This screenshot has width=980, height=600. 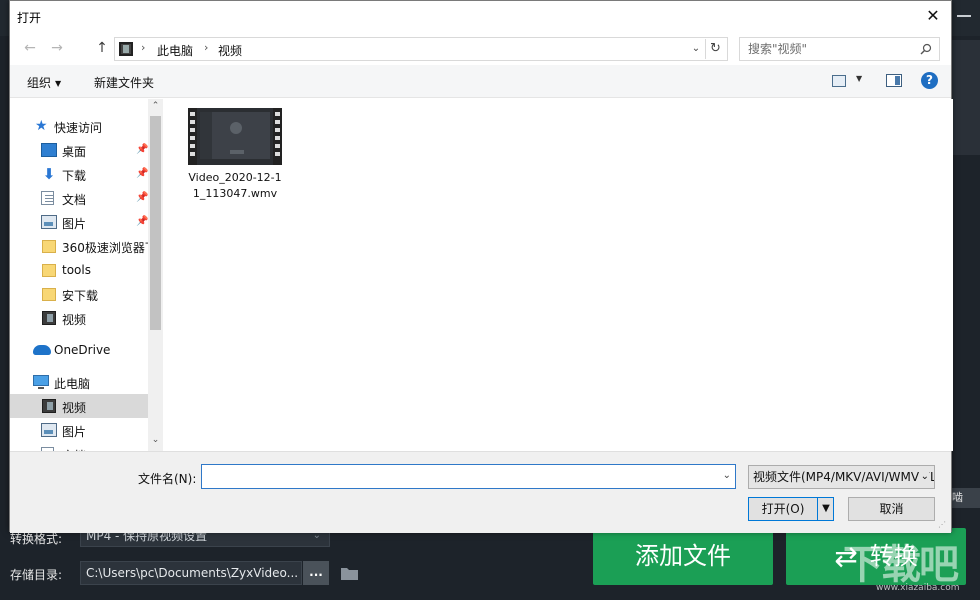 What do you see at coordinates (918, 588) in the screenshot?
I see `watermark-url: www.xiazaiba.com` at bounding box center [918, 588].